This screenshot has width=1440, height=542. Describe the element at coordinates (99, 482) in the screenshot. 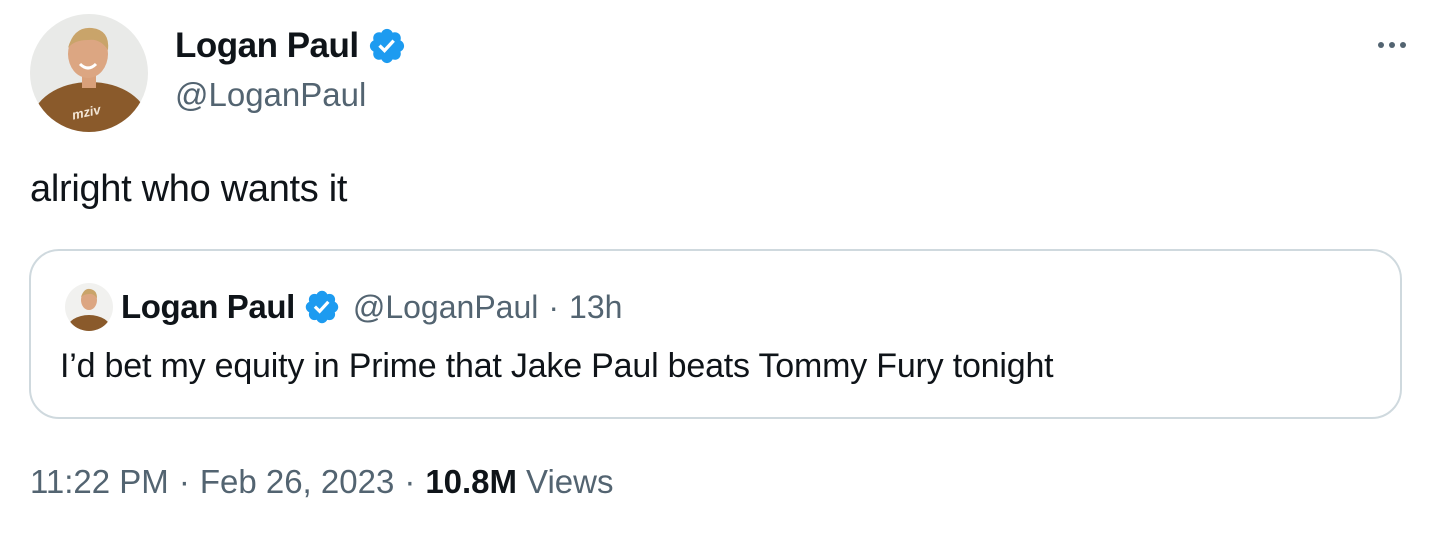

I see `tweet-time: 11:22 PM` at that location.